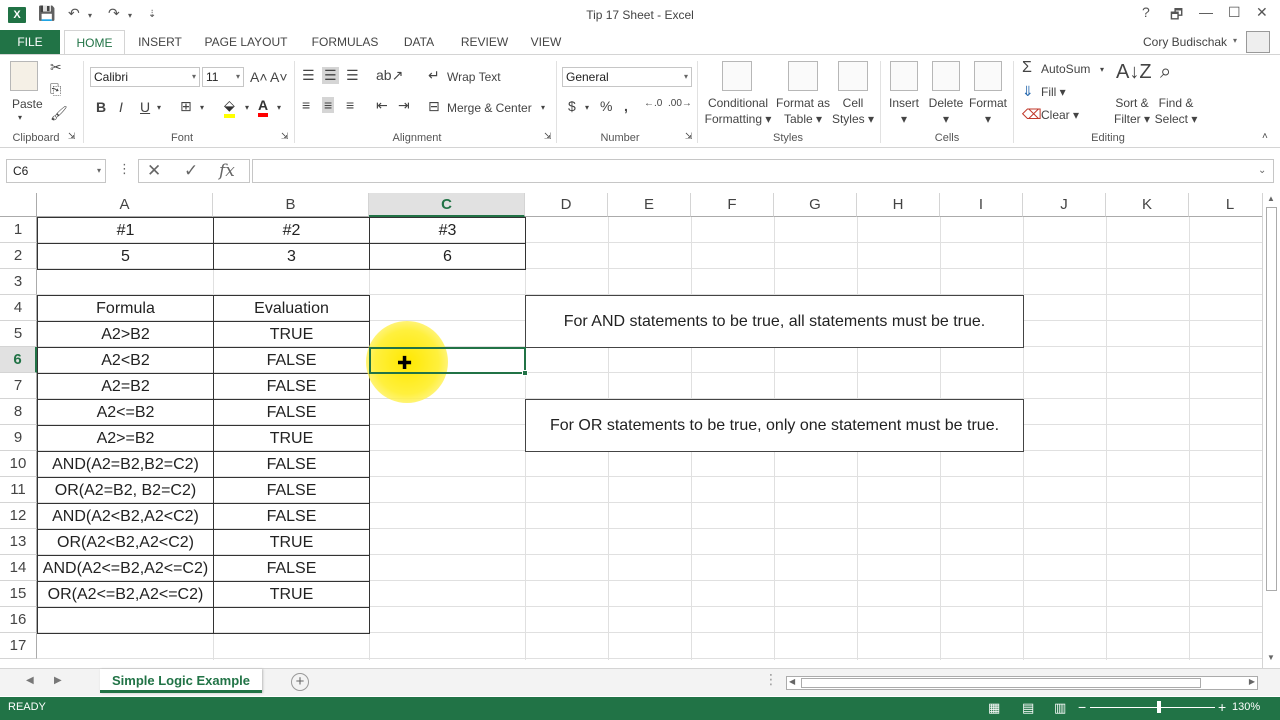 Image resolution: width=1280 pixels, height=720 pixels. I want to click on column-header: G, so click(815, 205).